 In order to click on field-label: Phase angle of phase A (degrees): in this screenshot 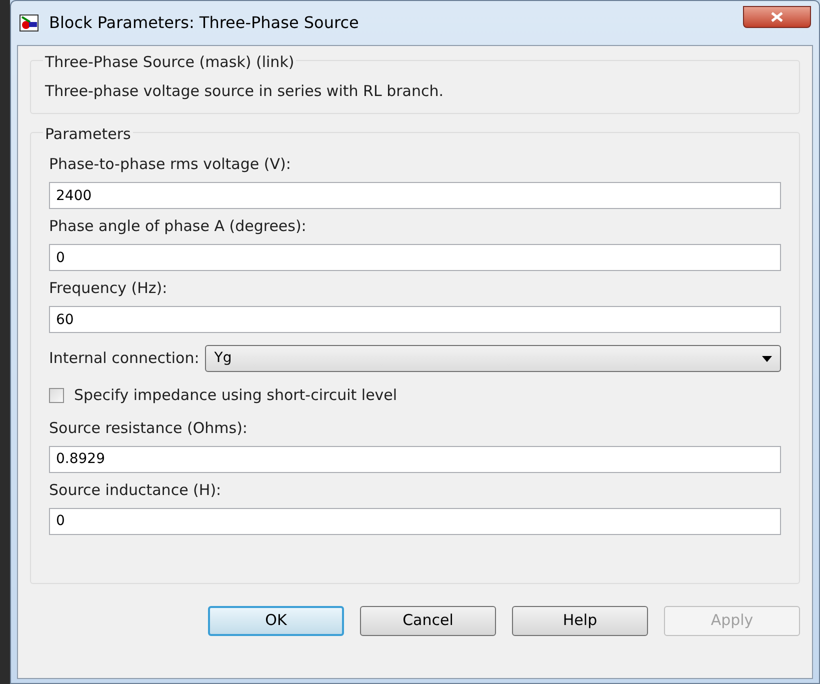, I will do `click(178, 226)`.